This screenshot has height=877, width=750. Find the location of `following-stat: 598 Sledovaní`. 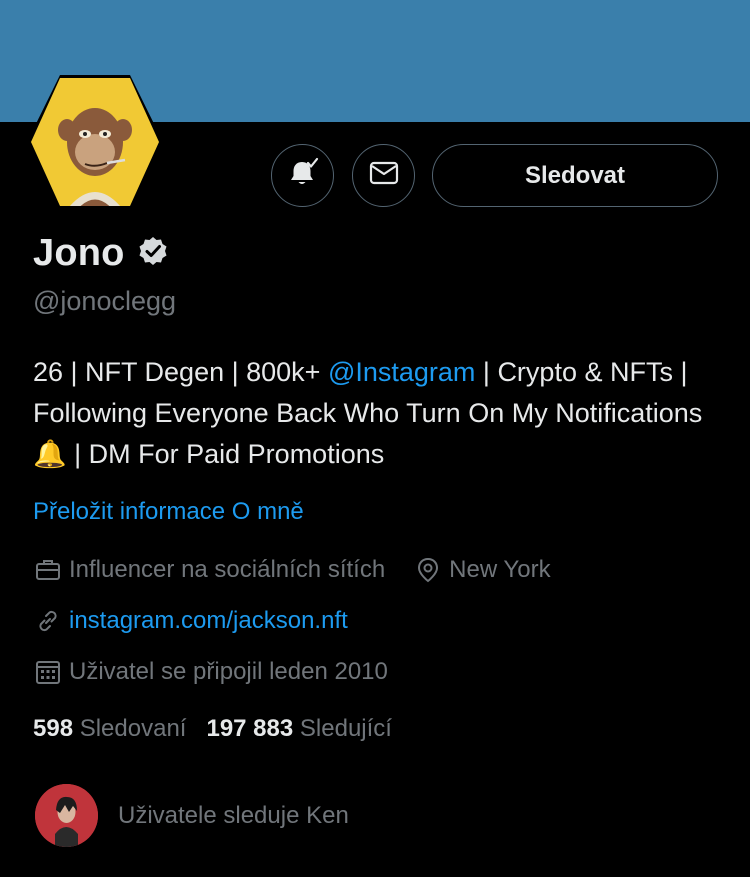

following-stat: 598 Sledovaní is located at coordinates (109, 729).